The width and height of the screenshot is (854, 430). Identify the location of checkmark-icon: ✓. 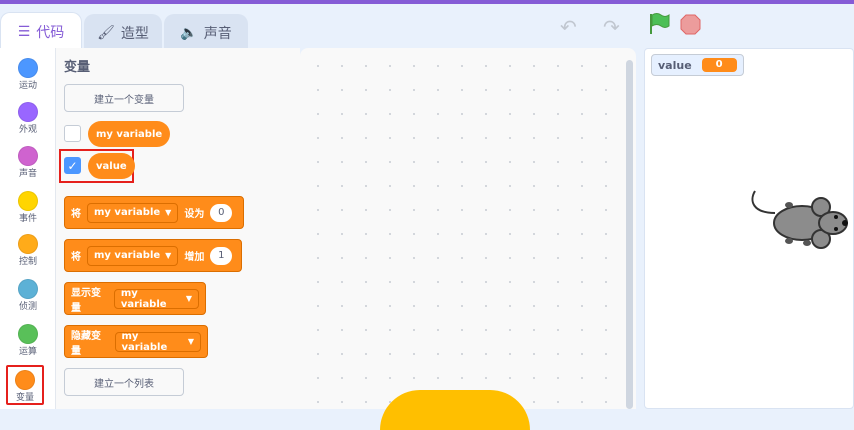
(72, 165).